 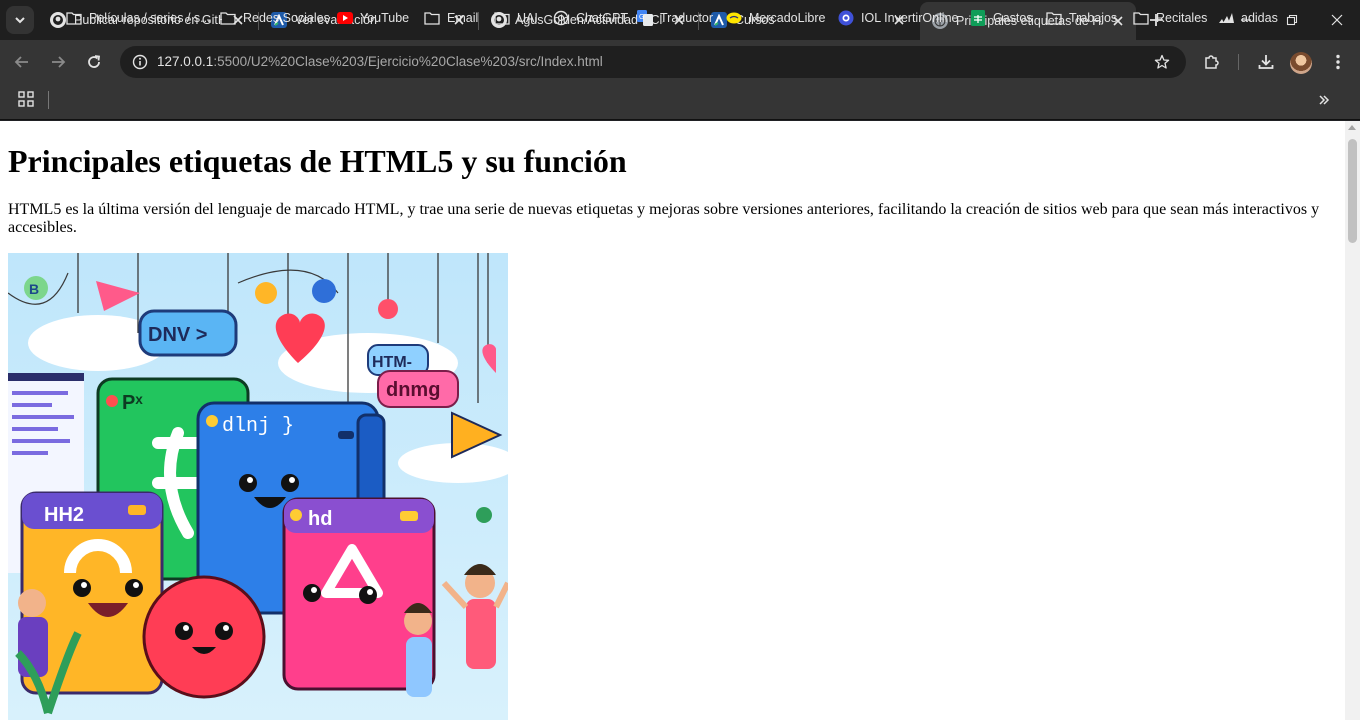 What do you see at coordinates (978, 18) in the screenshot?
I see `sheets-icon` at bounding box center [978, 18].